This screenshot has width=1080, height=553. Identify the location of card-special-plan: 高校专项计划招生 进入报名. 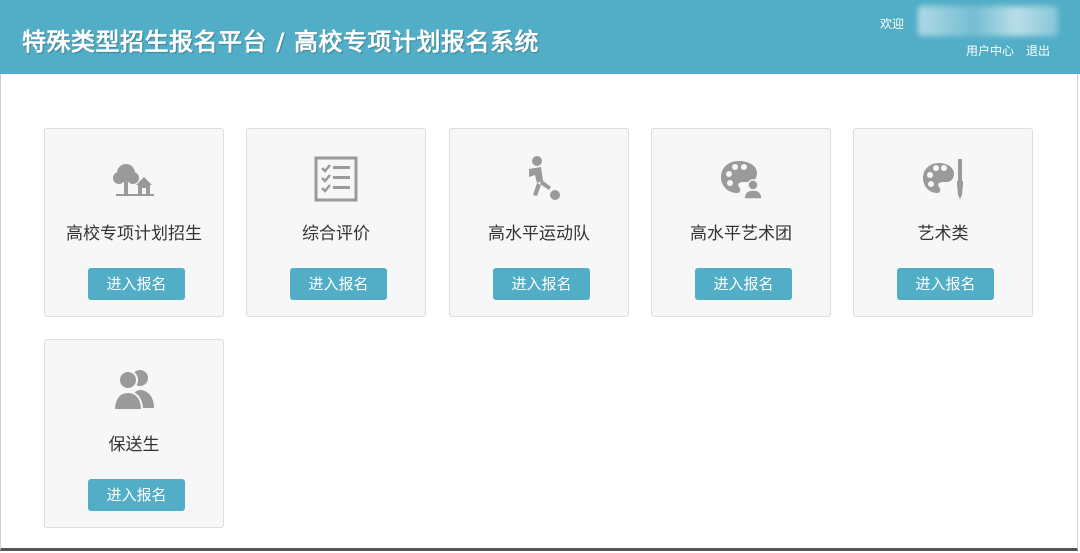
(134, 222).